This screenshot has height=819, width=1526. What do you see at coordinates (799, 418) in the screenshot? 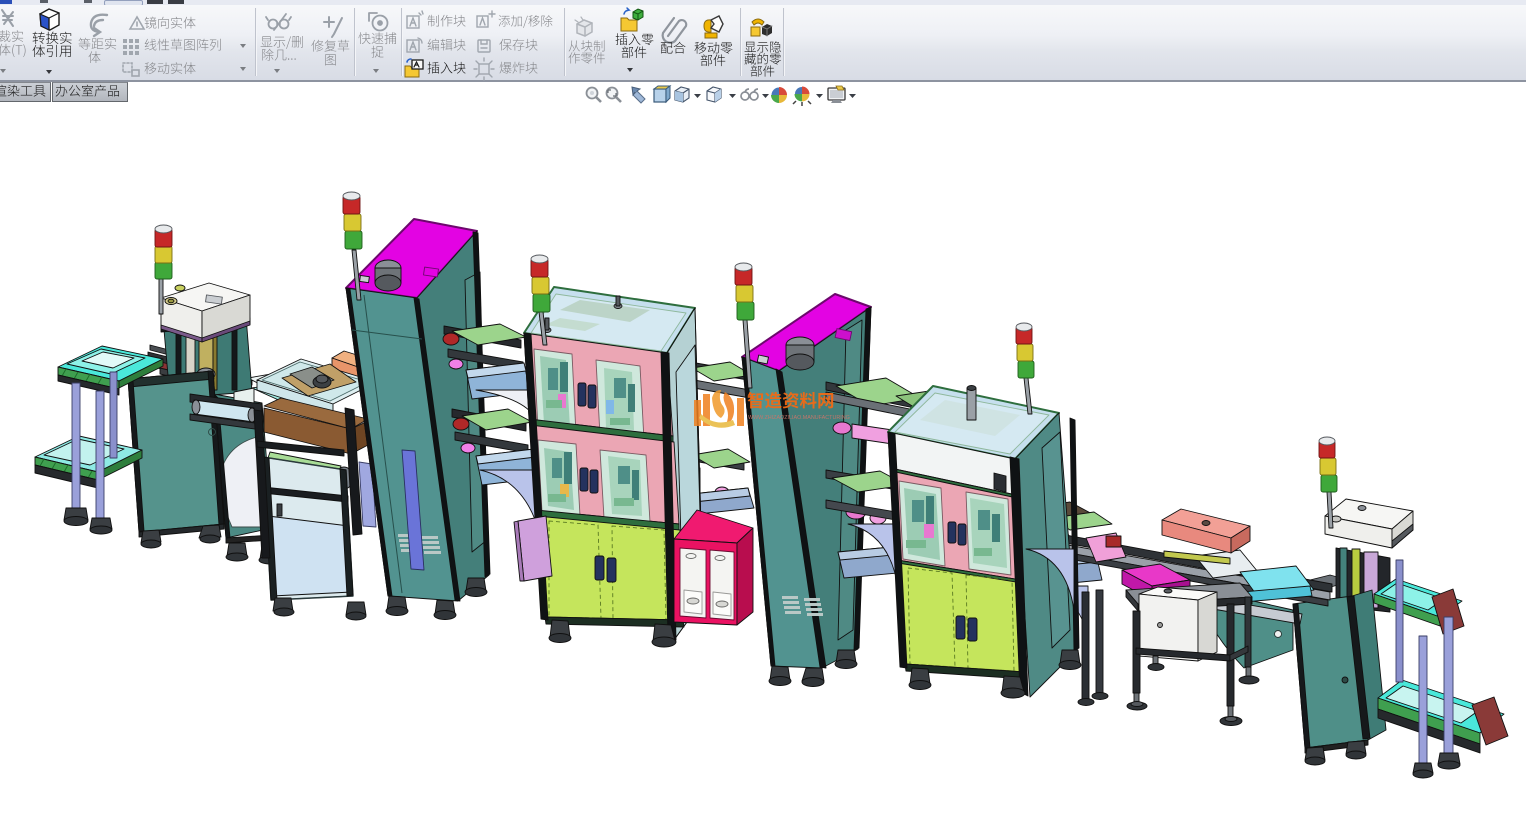
I see `svg-text: WWW.ZHIZAOZILIAO.MANUFACTURING` at bounding box center [799, 418].